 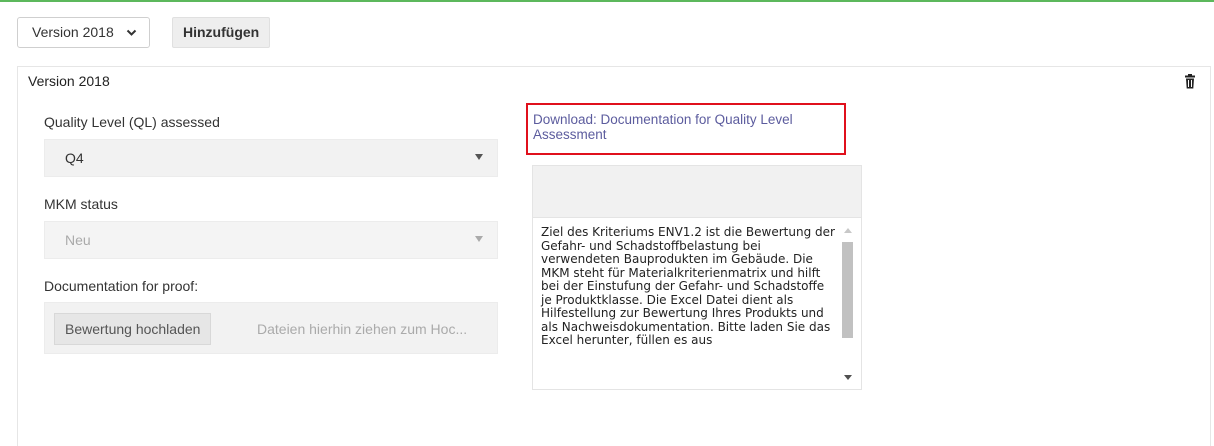 I want to click on documentation-label: Documentation for proof:, so click(x=121, y=286).